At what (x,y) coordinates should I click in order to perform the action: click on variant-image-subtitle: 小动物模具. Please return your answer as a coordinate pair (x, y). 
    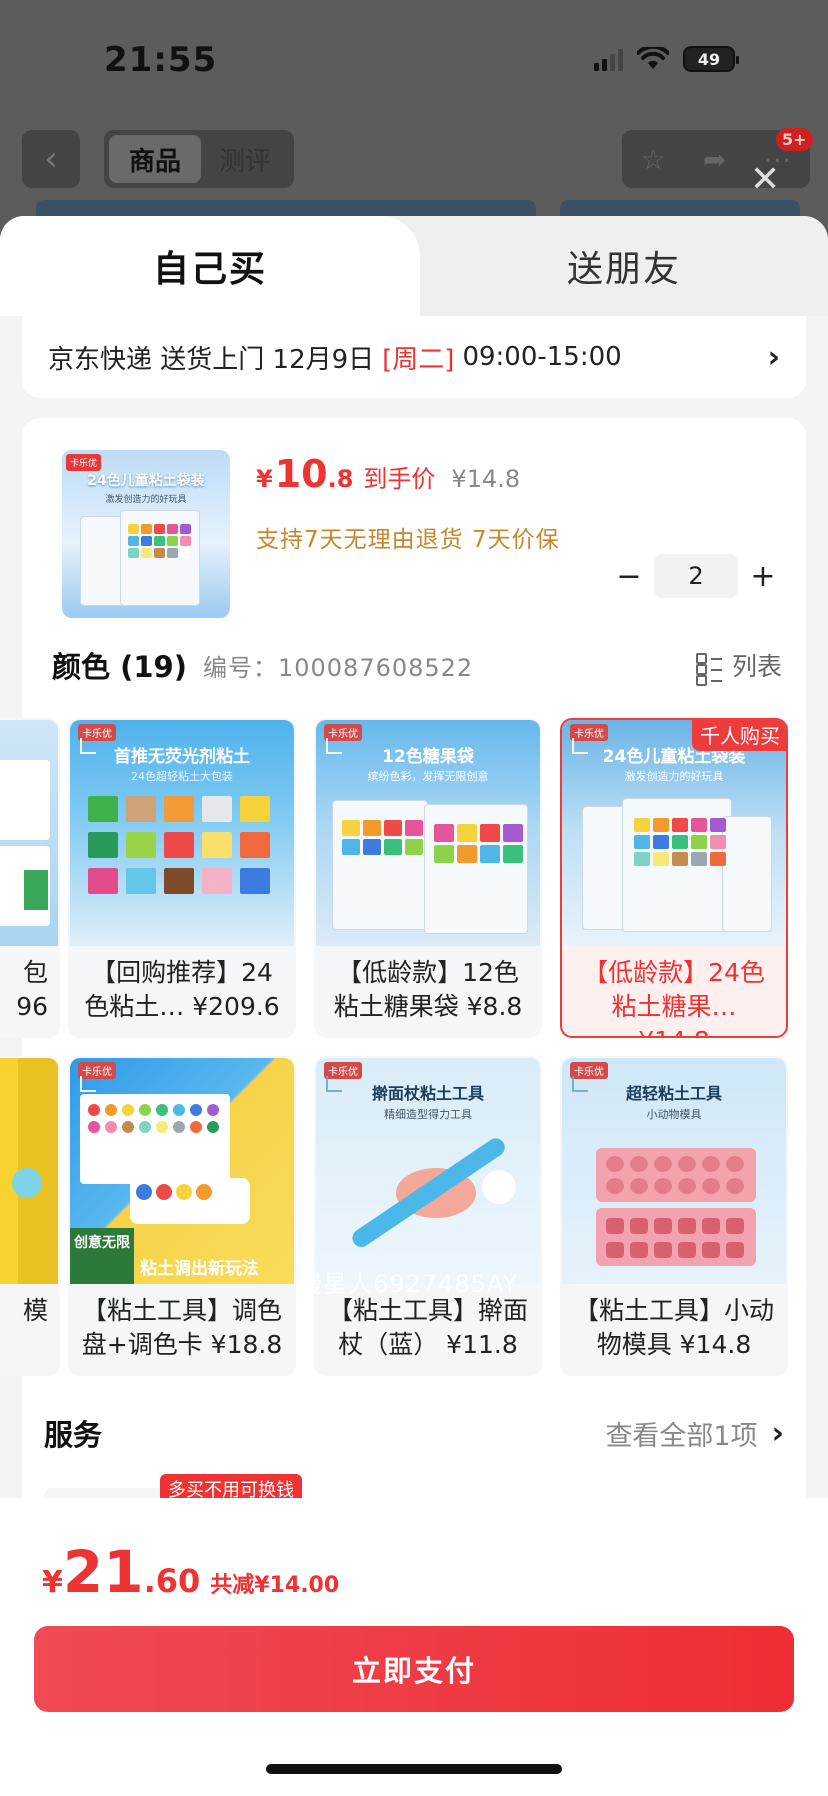
    Looking at the image, I should click on (674, 1114).